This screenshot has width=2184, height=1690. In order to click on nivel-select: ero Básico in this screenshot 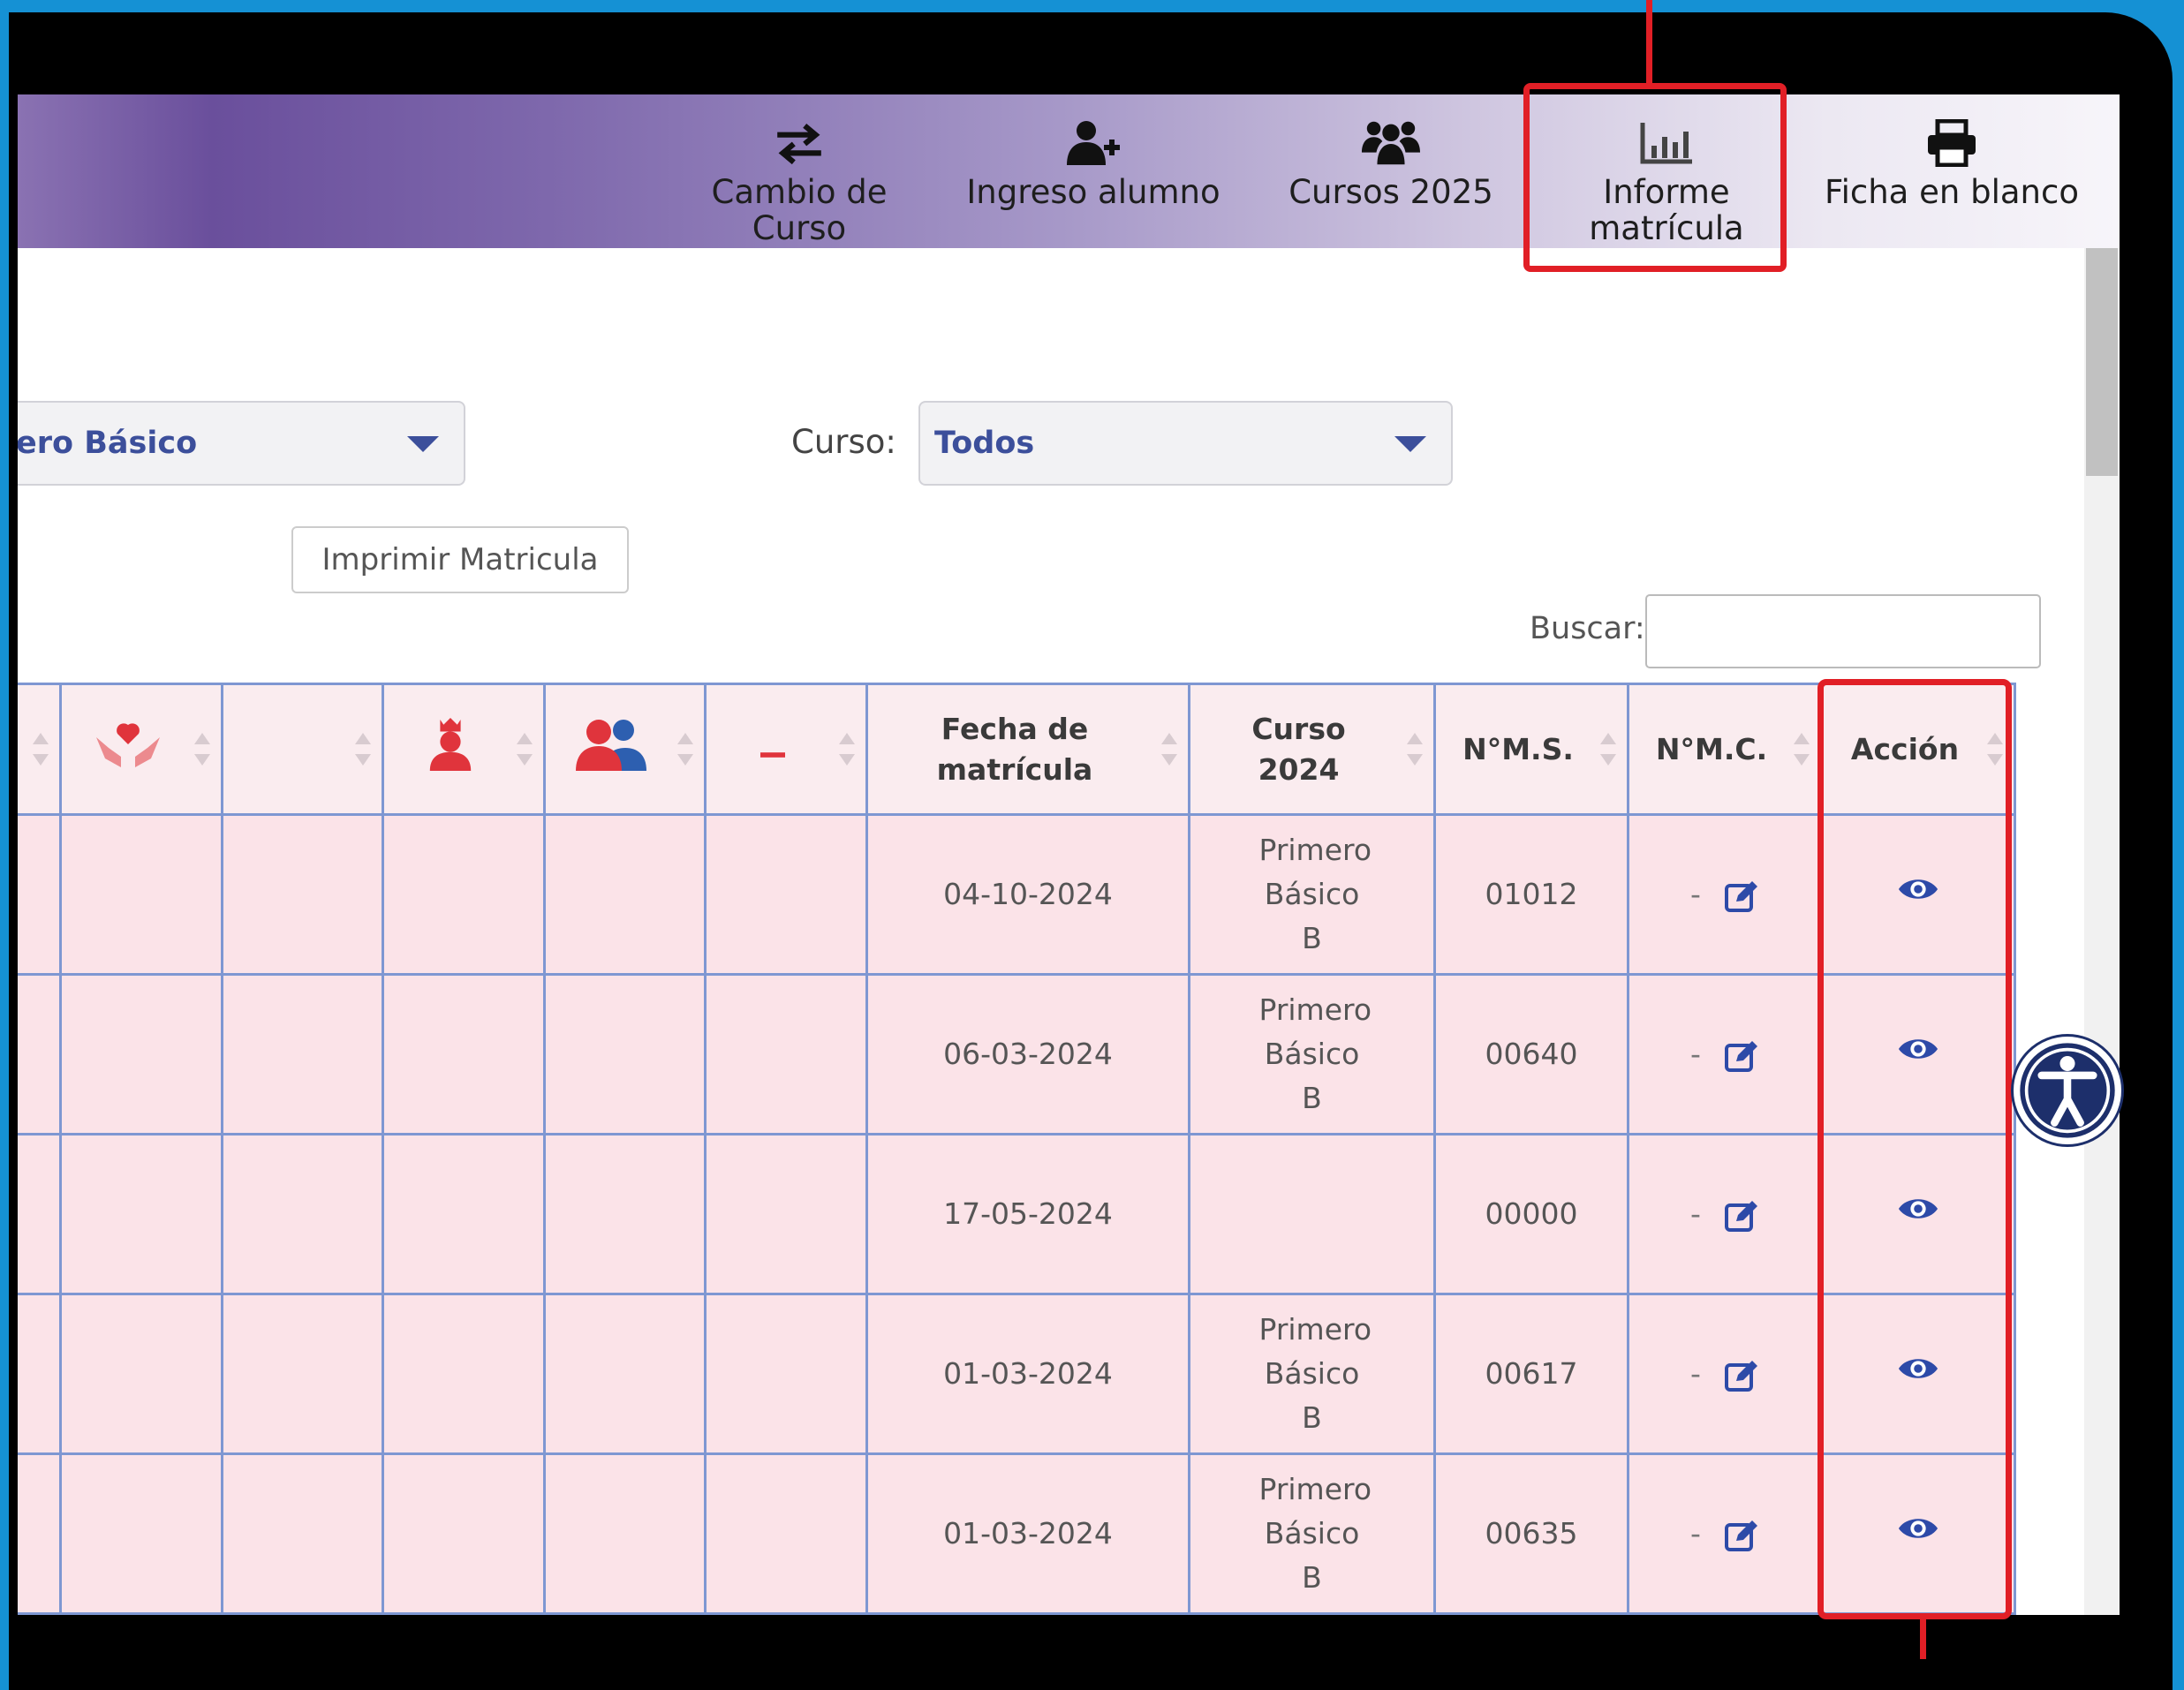, I will do `click(241, 443)`.